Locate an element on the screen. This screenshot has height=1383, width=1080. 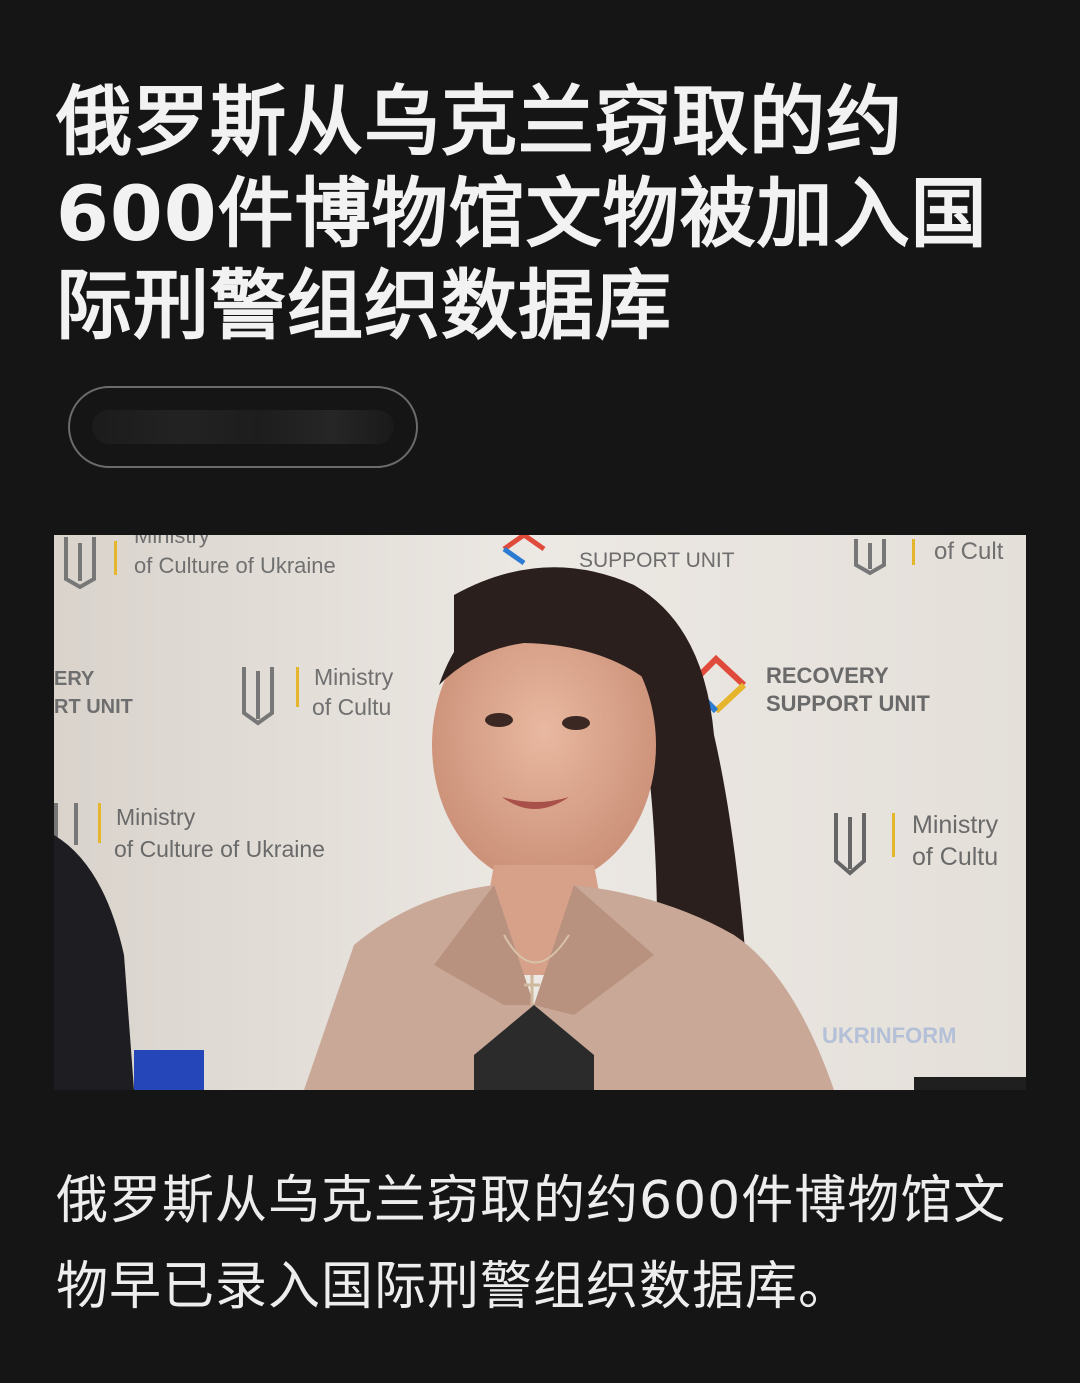
ministry-low-line1: Ministry is located at coordinates (156, 817).